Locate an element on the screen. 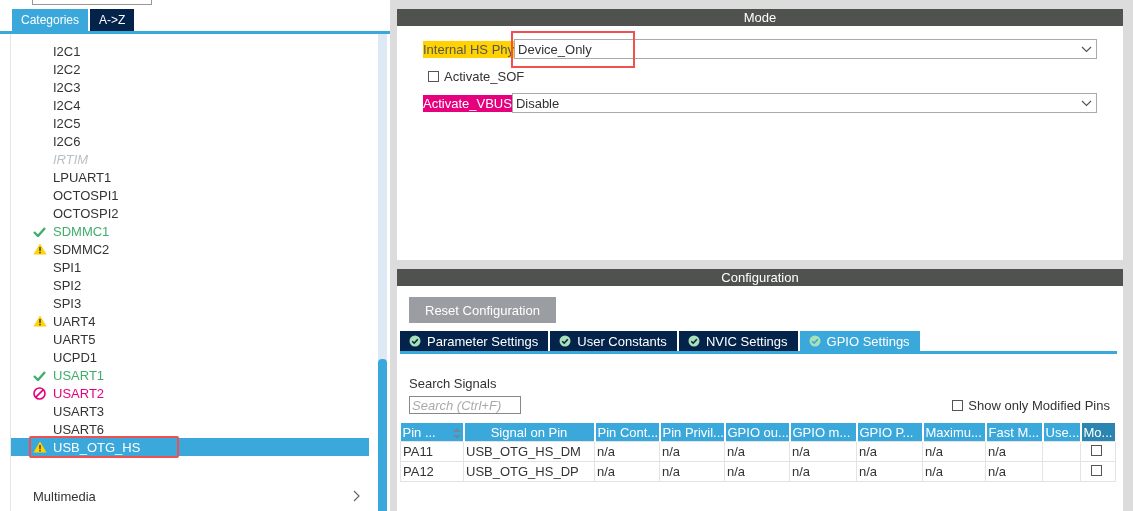 This screenshot has height=511, width=1133. peripheral-item: SPI2 is located at coordinates (190, 285).